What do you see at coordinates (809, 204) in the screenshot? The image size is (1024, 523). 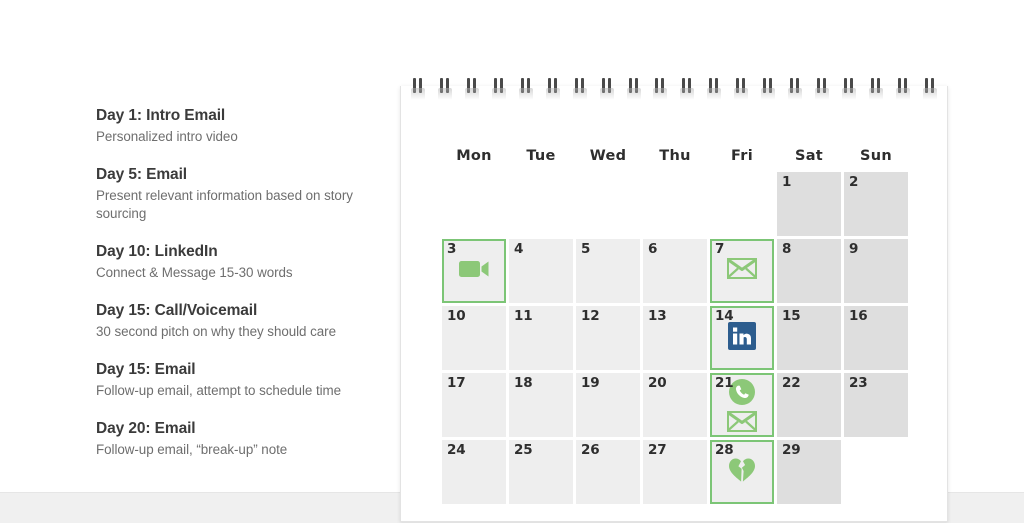 I see `calendar-day-cell-1: 1` at bounding box center [809, 204].